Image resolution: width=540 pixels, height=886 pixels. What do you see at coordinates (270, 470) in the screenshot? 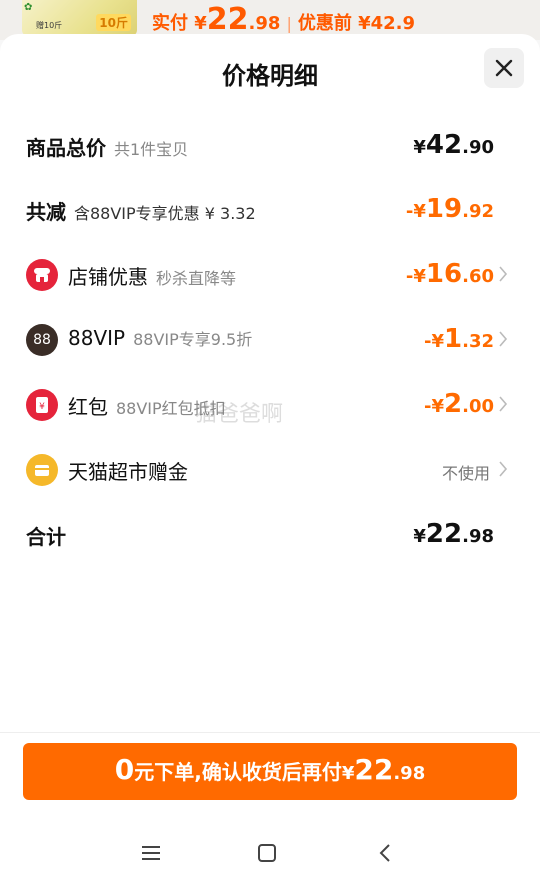
I see `tmall-bonus-row: 天猫超市赠金 不使用` at bounding box center [270, 470].